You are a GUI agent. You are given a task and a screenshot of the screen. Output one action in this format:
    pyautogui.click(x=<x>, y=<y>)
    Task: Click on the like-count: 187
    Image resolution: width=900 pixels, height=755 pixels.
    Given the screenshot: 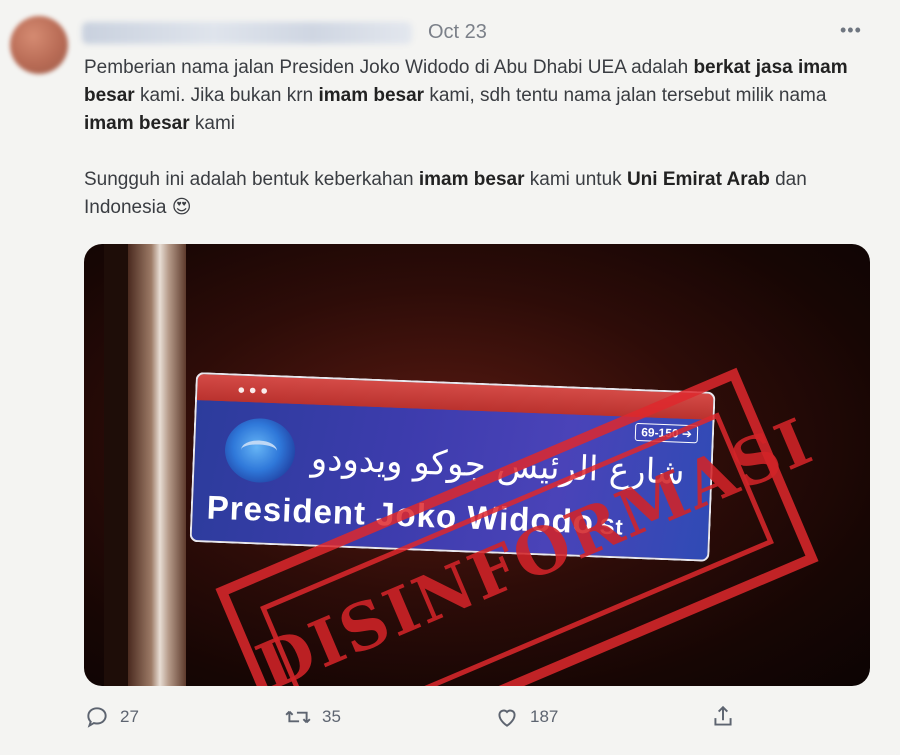 What is the action you would take?
    pyautogui.click(x=544, y=716)
    